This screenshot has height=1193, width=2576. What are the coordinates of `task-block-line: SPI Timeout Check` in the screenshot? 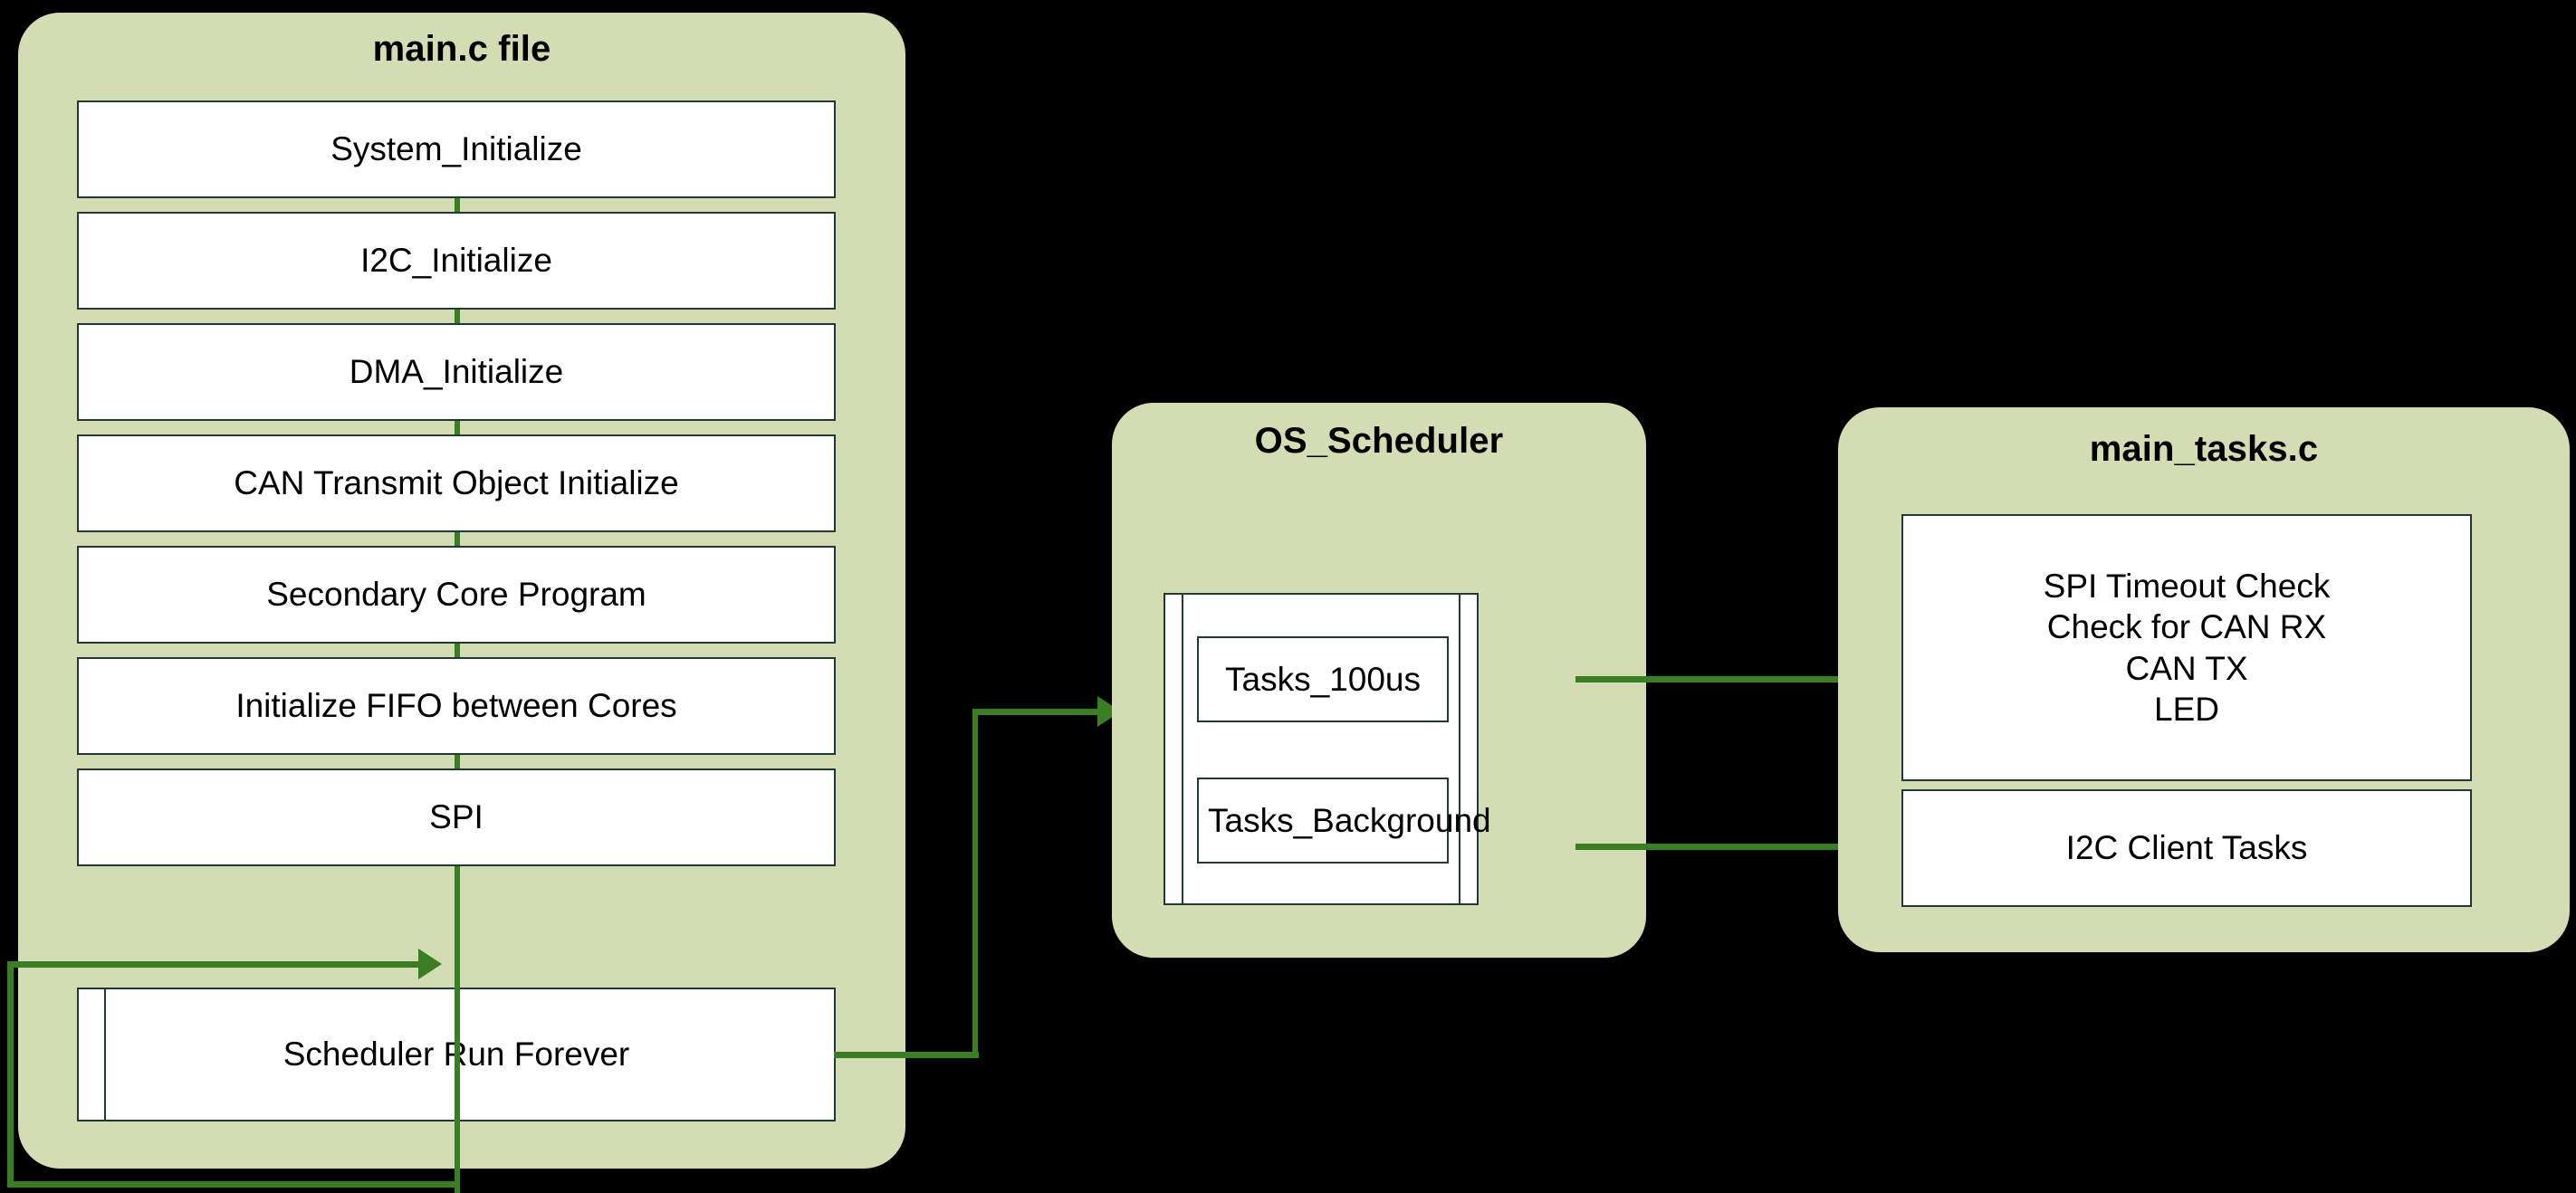 It's located at (2187, 587).